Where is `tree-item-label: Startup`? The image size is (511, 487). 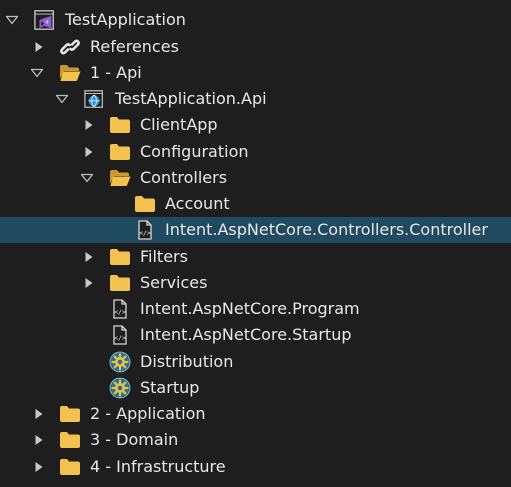
tree-item-label: Startup is located at coordinates (170, 387).